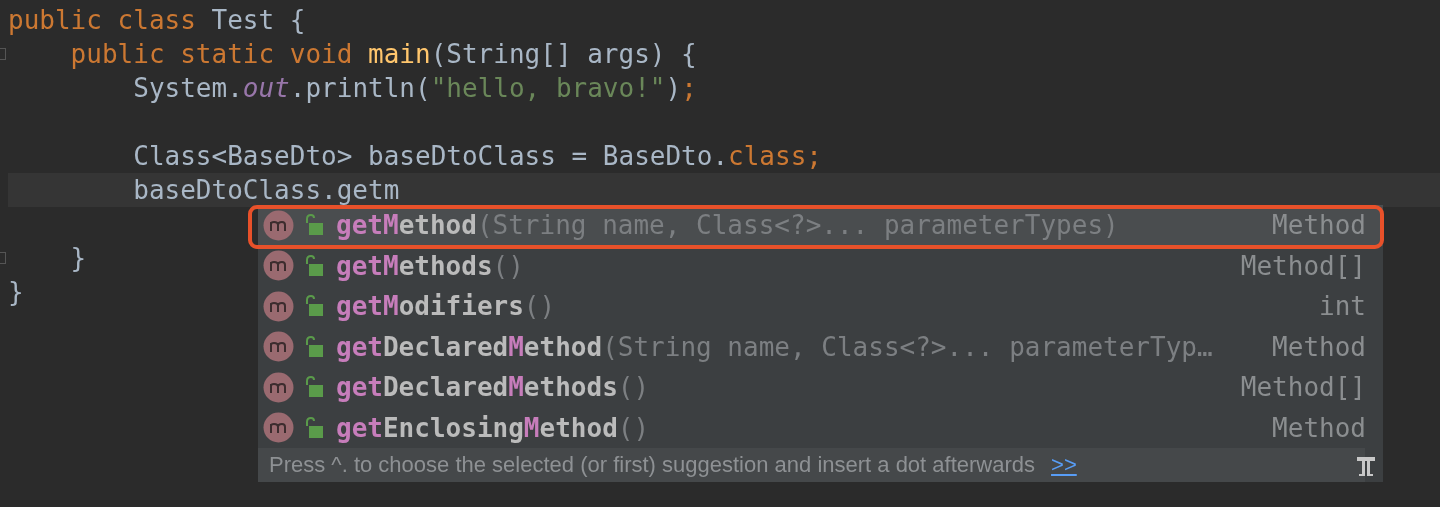 The height and width of the screenshot is (507, 1440). What do you see at coordinates (414, 88) in the screenshot?
I see `code-line: System.out.println("hello, bravo!");` at bounding box center [414, 88].